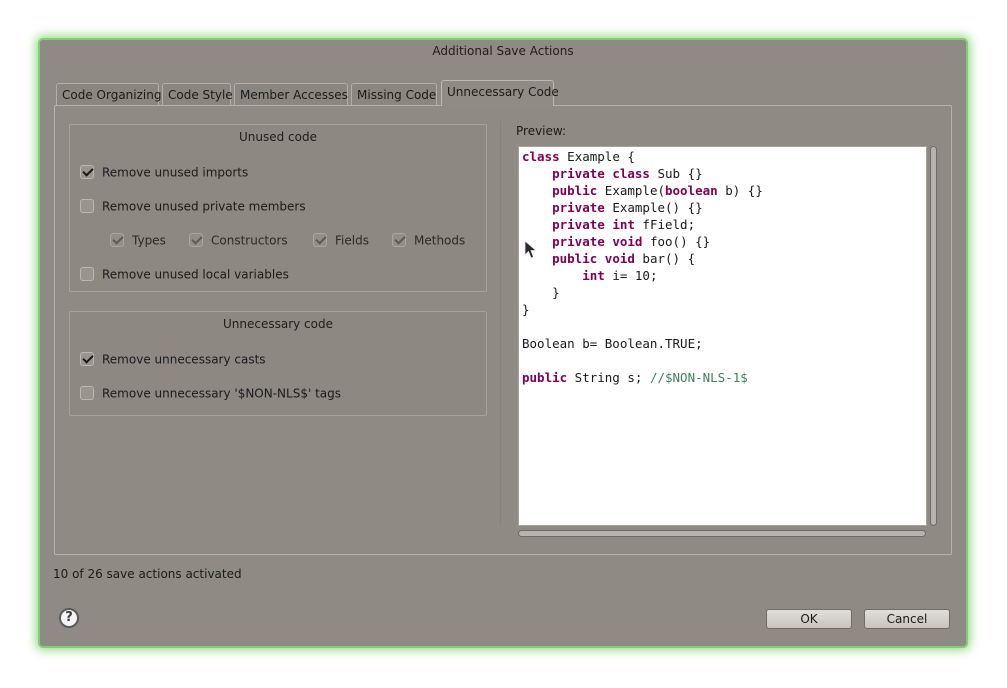  I want to click on types-option: Types, so click(138, 240).